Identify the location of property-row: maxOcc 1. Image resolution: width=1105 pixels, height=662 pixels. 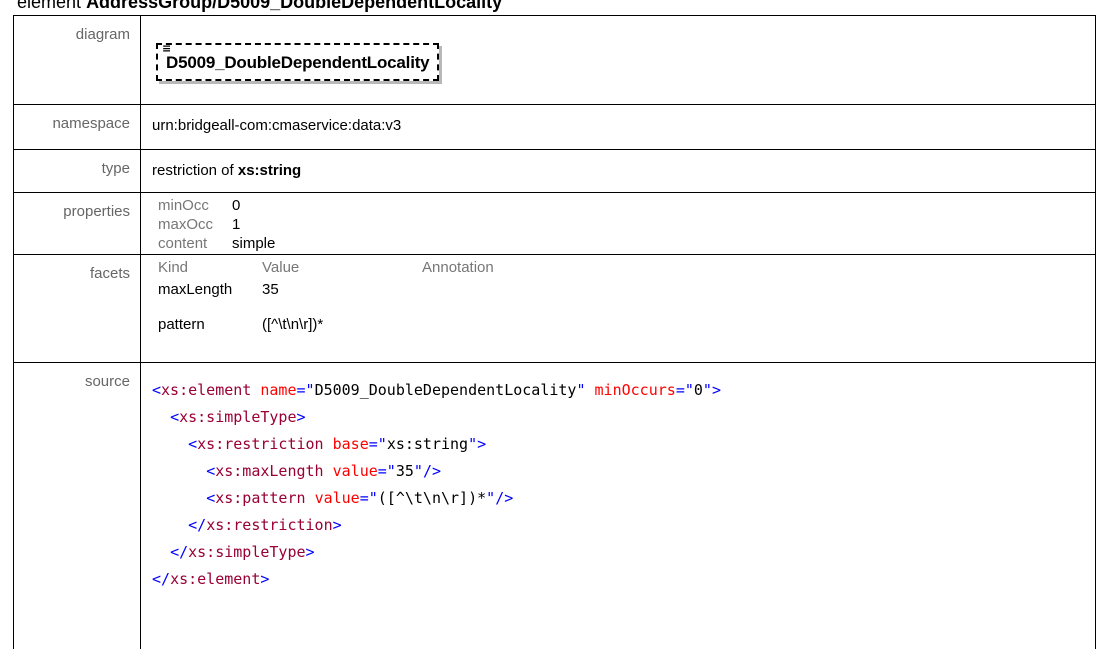
(626, 224).